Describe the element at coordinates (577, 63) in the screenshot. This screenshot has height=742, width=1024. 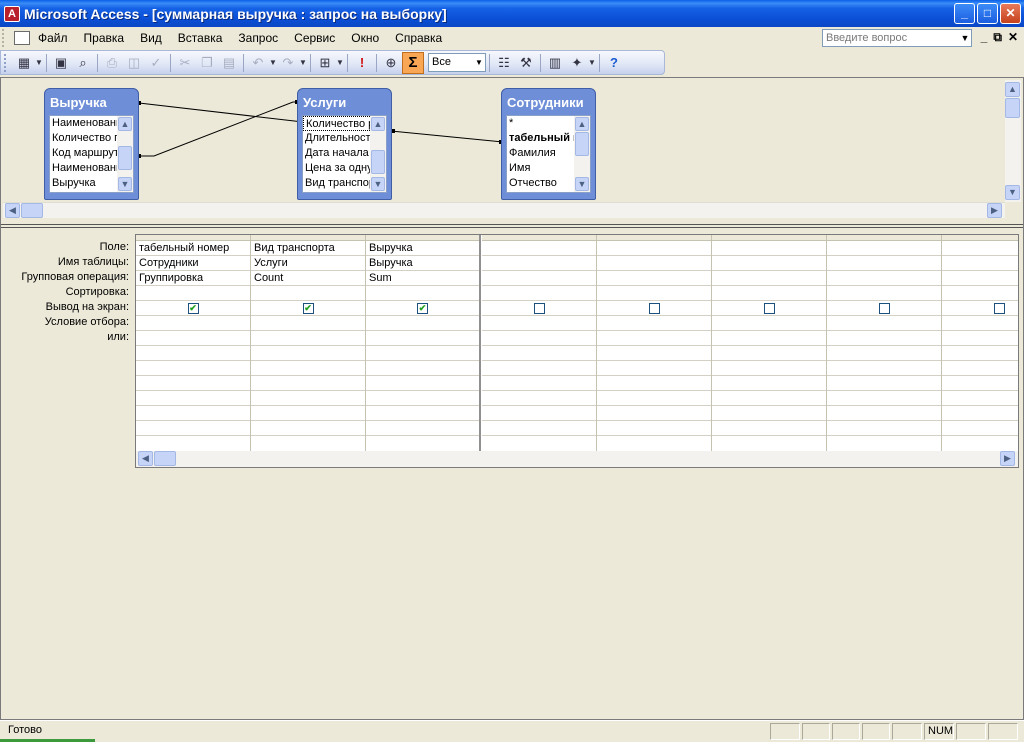
I see `new-object-icon: ✦` at that location.